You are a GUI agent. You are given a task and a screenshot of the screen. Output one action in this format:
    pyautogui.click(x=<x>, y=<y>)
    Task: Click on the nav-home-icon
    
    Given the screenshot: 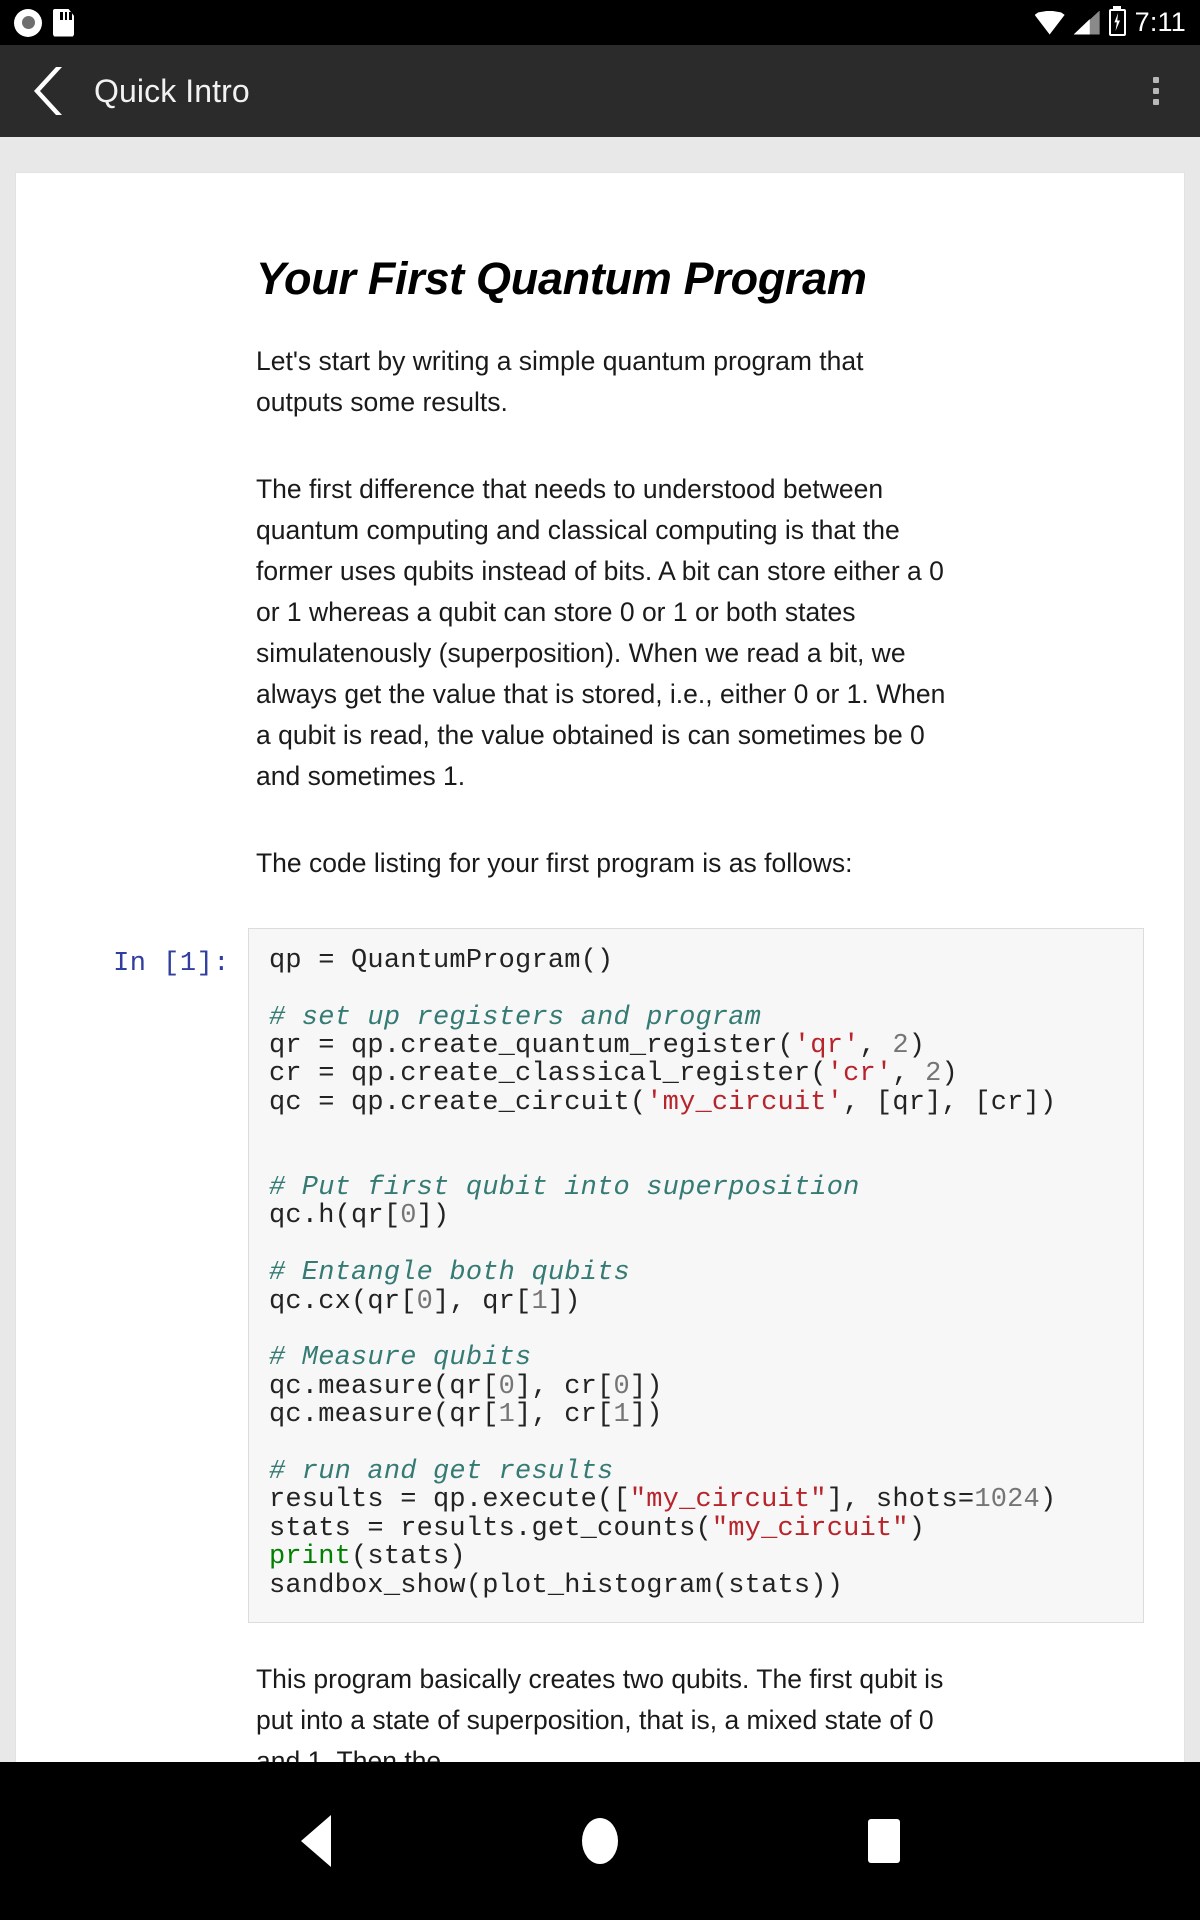 What is the action you would take?
    pyautogui.click(x=600, y=1841)
    